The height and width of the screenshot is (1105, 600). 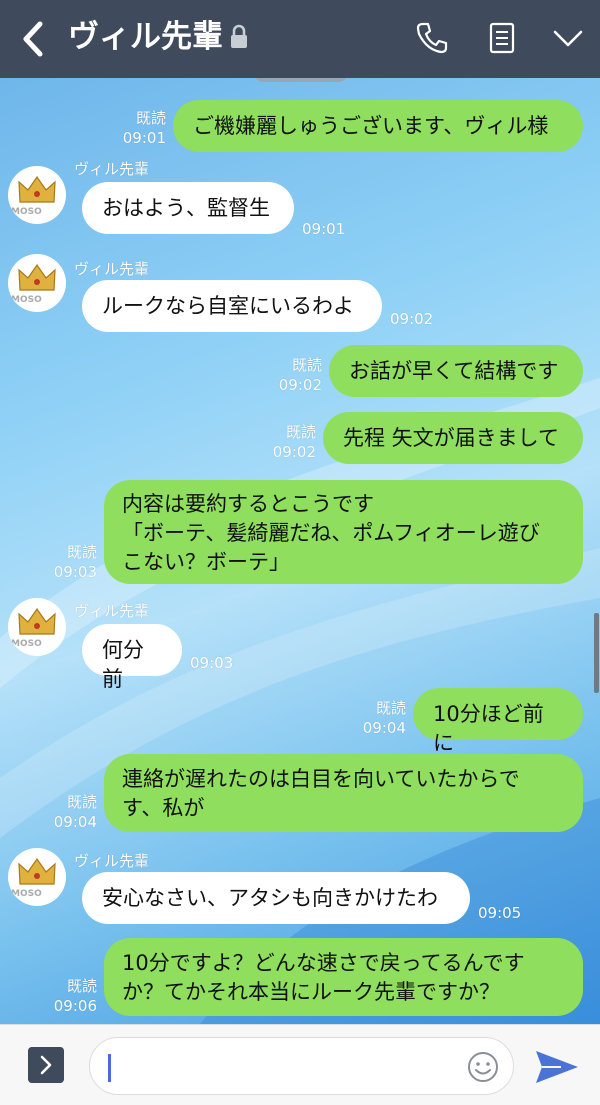 What do you see at coordinates (33, 39) in the screenshot?
I see `back-icon` at bounding box center [33, 39].